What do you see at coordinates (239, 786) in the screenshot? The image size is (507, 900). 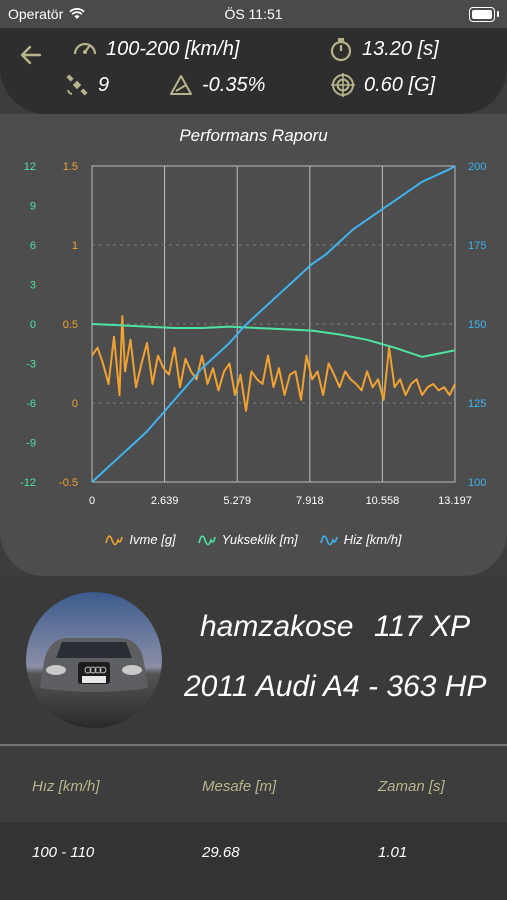 I see `col-distance-header: Mesafe [m]` at bounding box center [239, 786].